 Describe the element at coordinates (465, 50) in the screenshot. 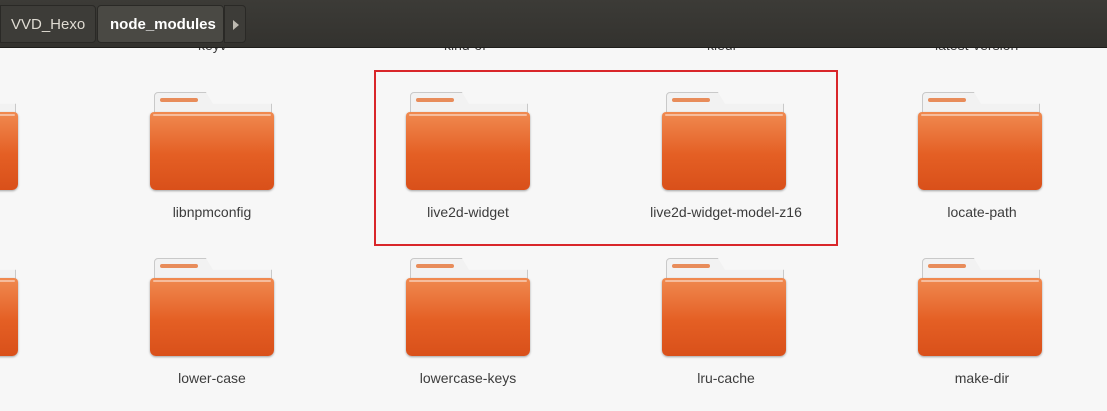

I see `partial-item-label: kind-of` at that location.